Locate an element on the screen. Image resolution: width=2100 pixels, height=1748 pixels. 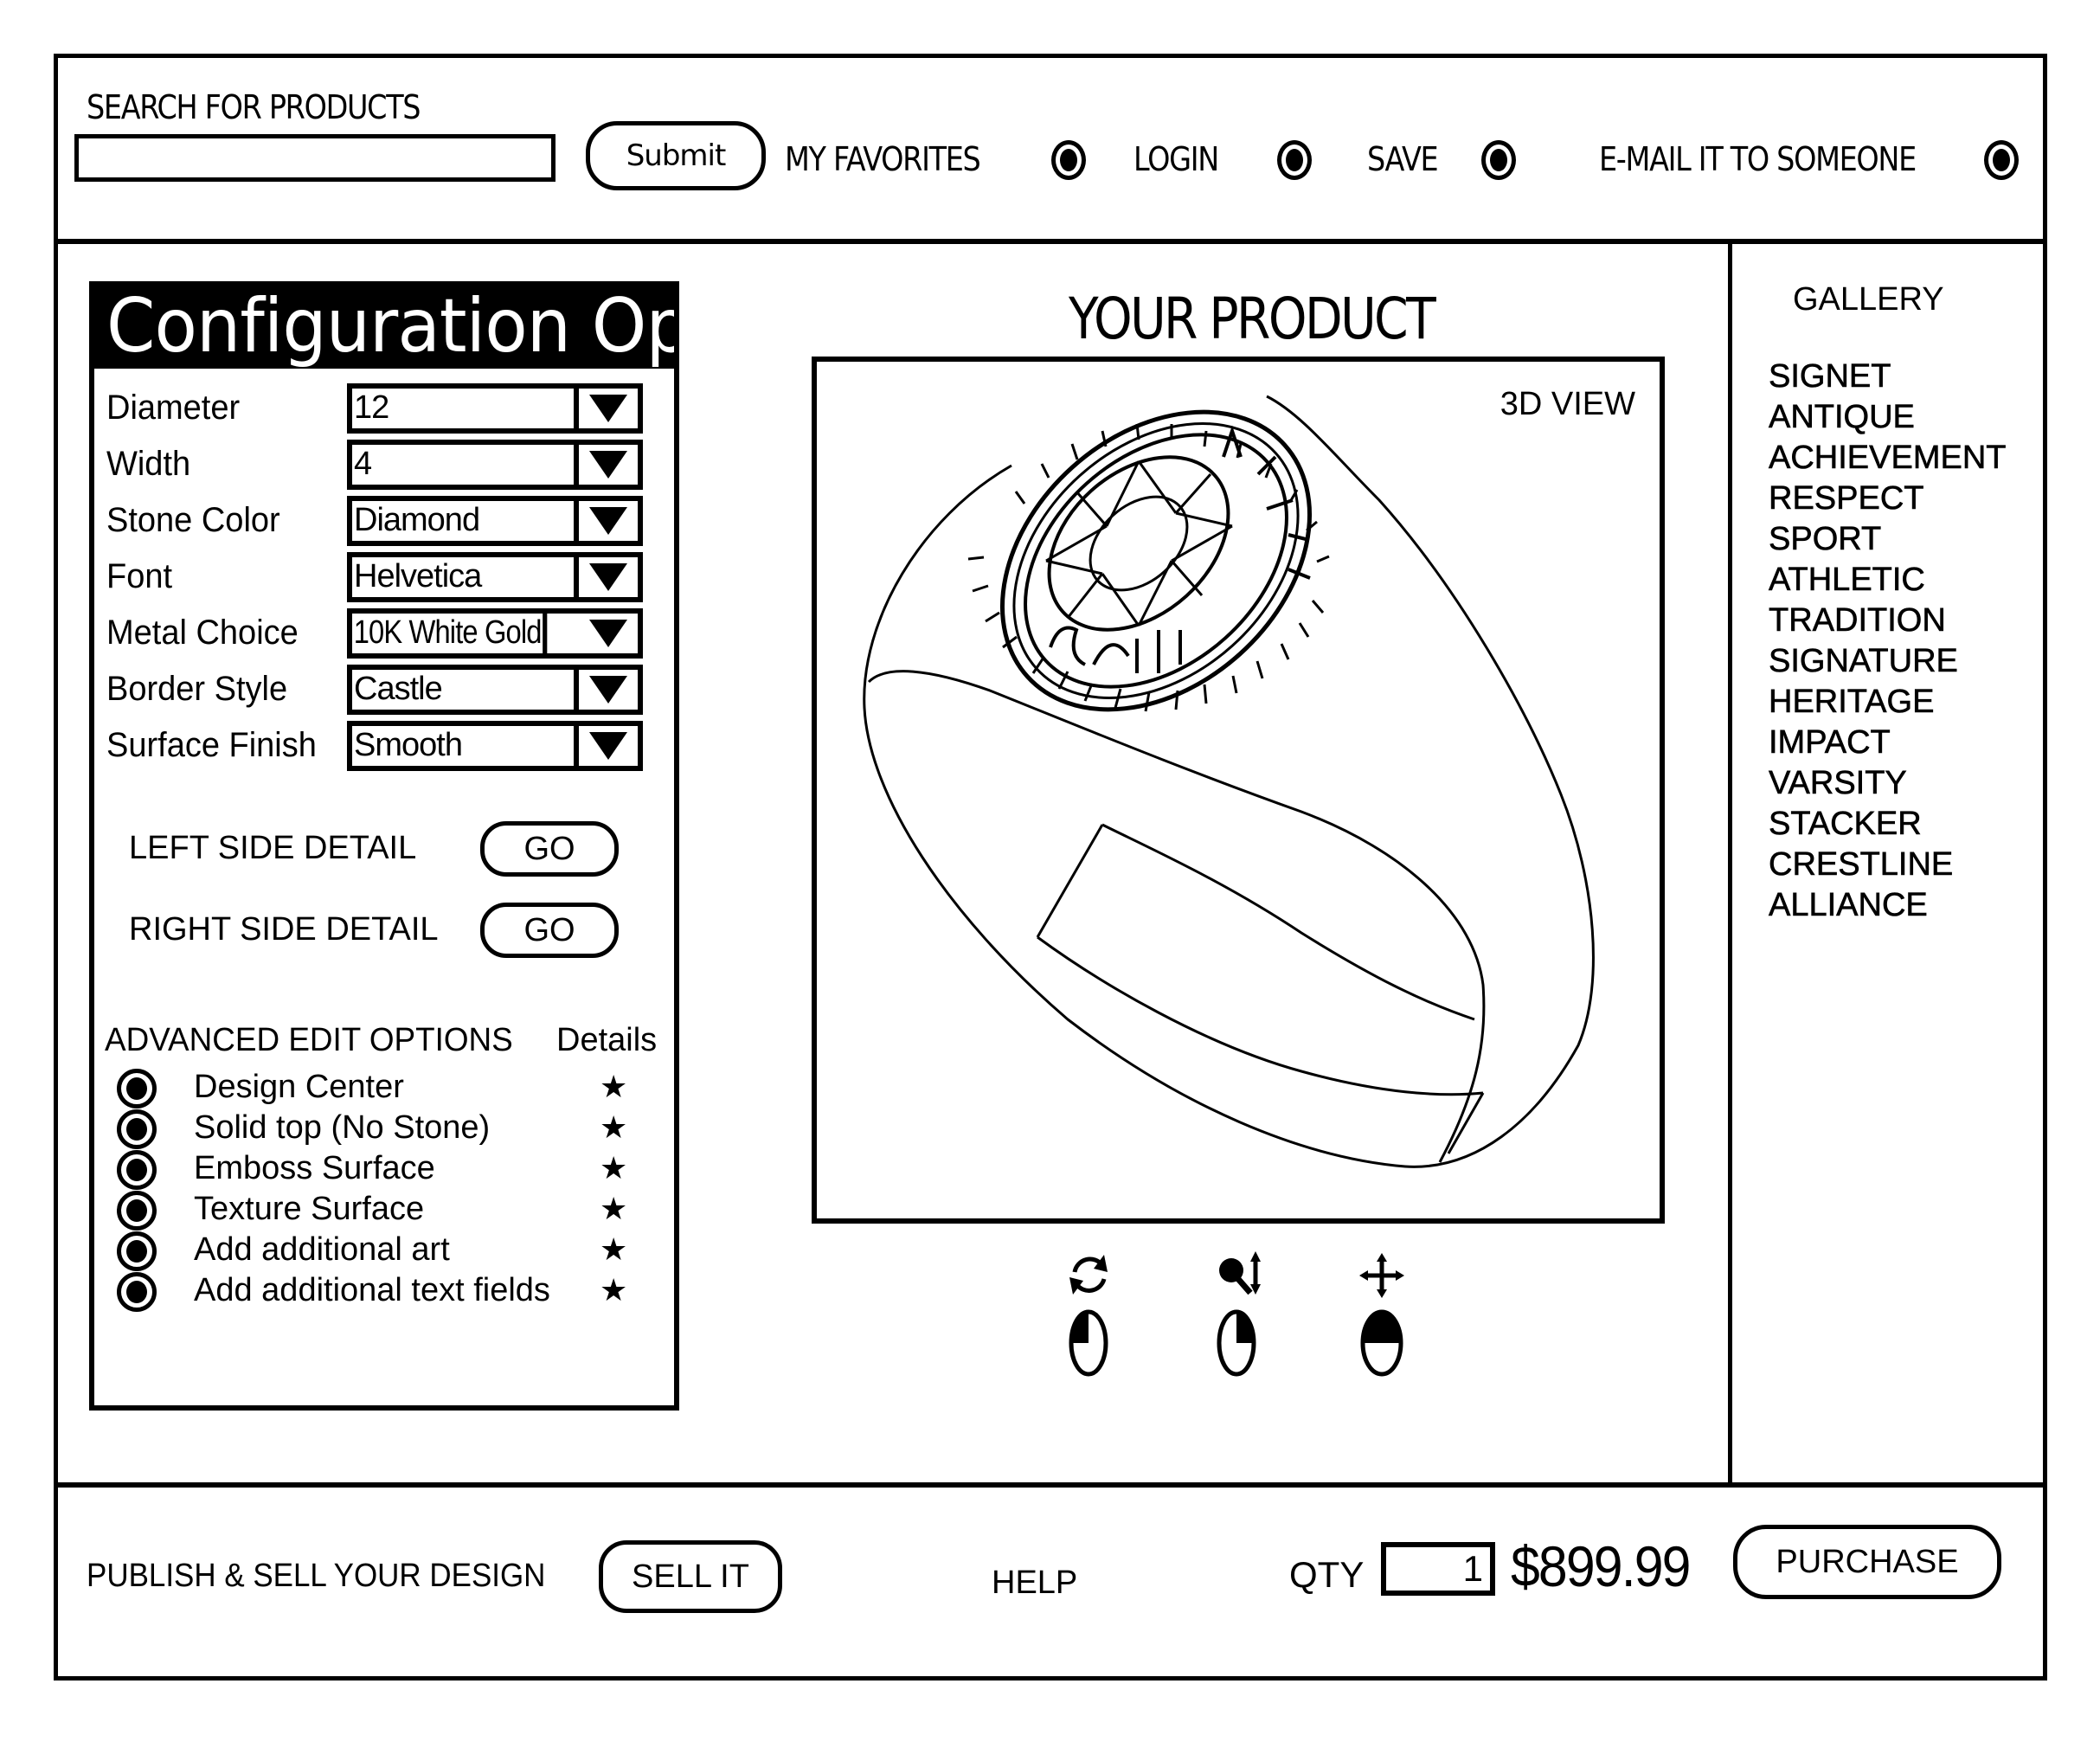
help-link: HELP is located at coordinates (1034, 1583).